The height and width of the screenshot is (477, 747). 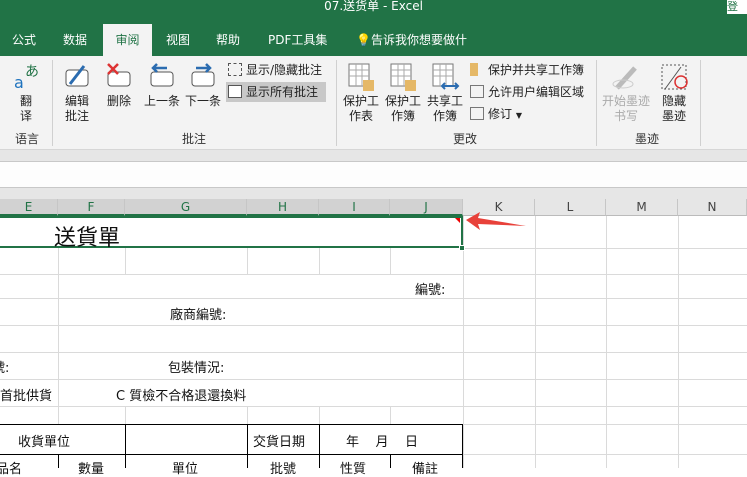 What do you see at coordinates (118, 101) in the screenshot?
I see `label: 删除` at bounding box center [118, 101].